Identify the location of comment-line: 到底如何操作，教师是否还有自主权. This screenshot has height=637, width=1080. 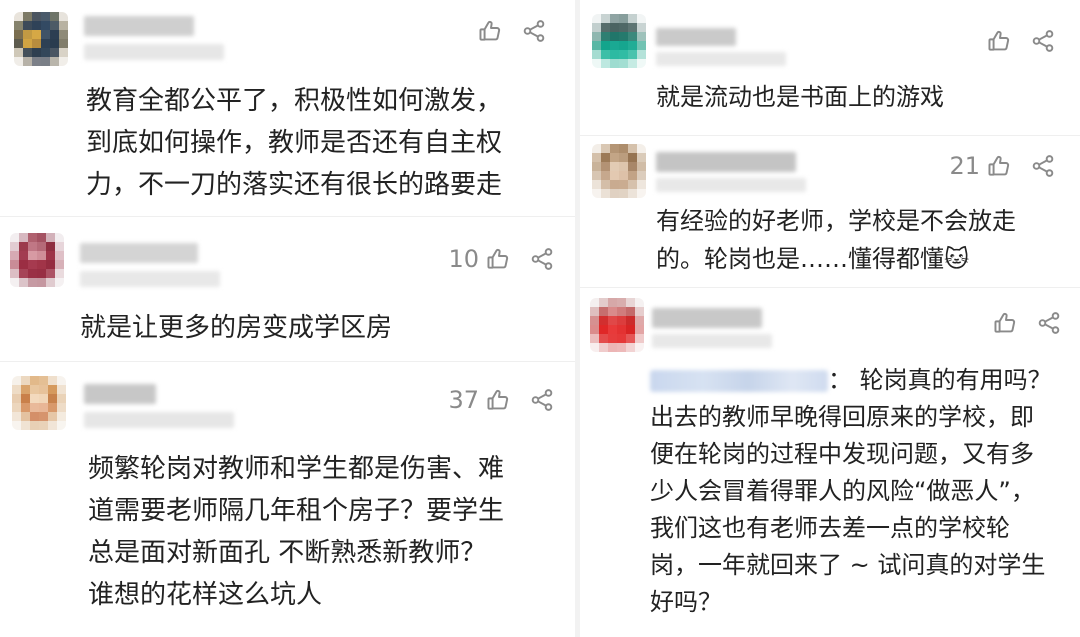
(294, 143).